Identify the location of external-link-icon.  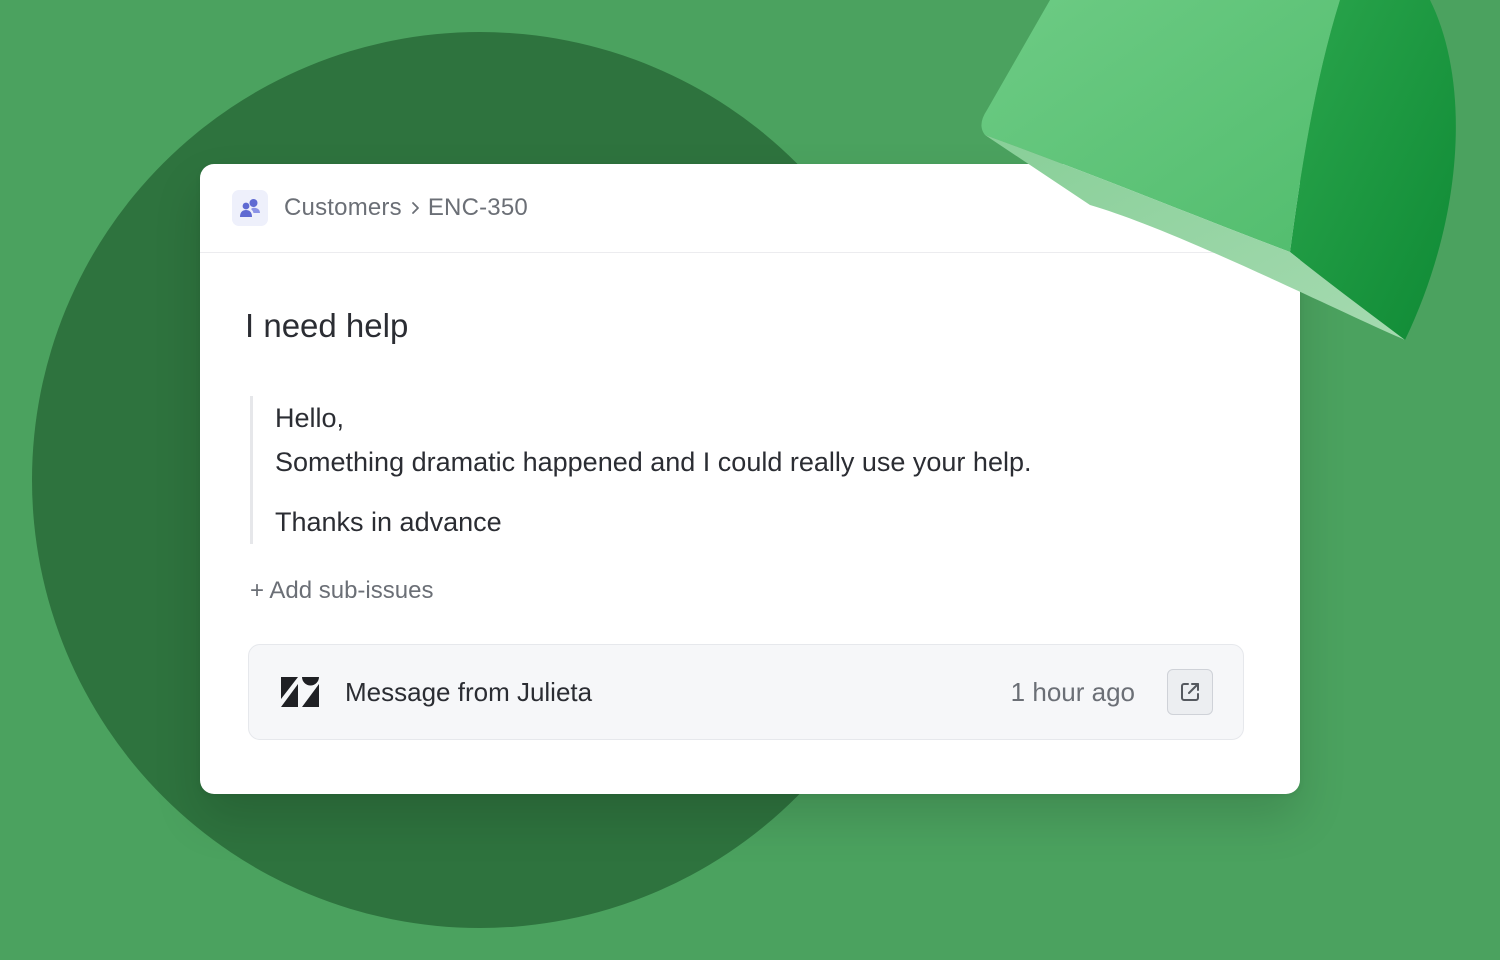
(1190, 692).